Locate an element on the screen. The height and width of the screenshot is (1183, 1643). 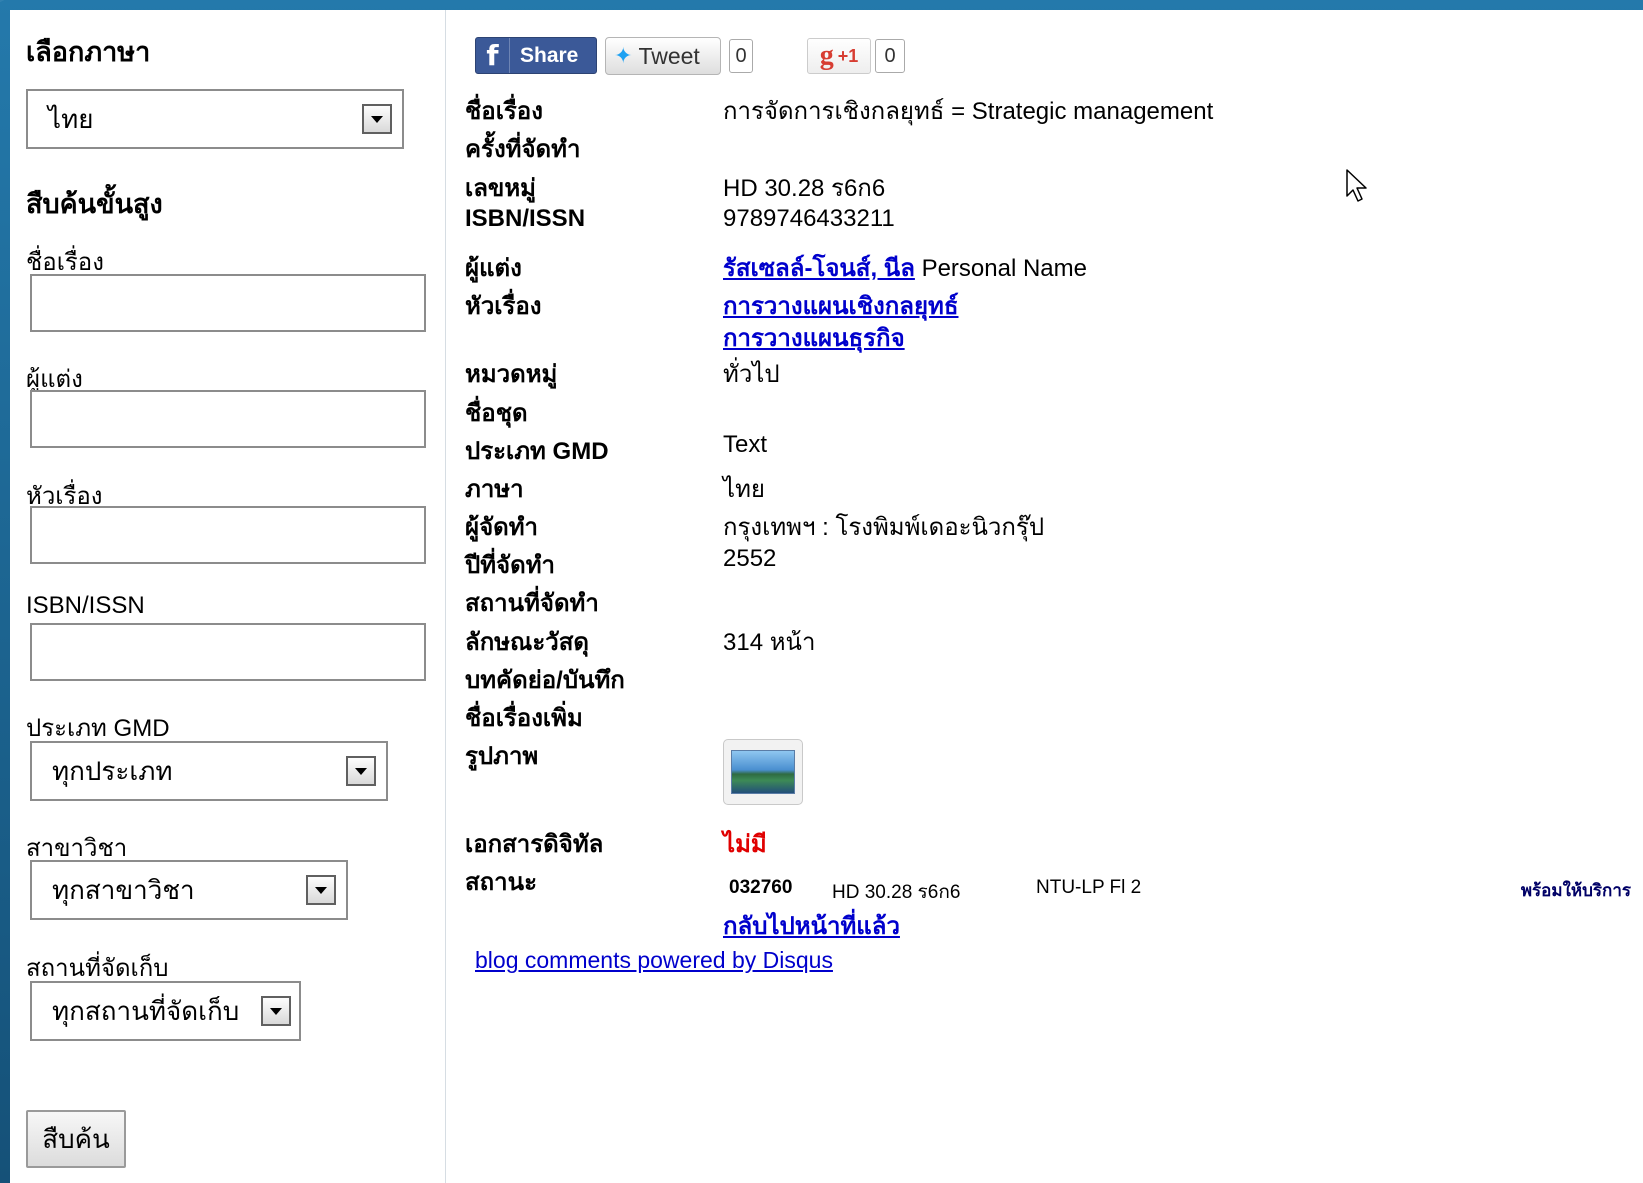
year-field-value: 2552 is located at coordinates (750, 558).